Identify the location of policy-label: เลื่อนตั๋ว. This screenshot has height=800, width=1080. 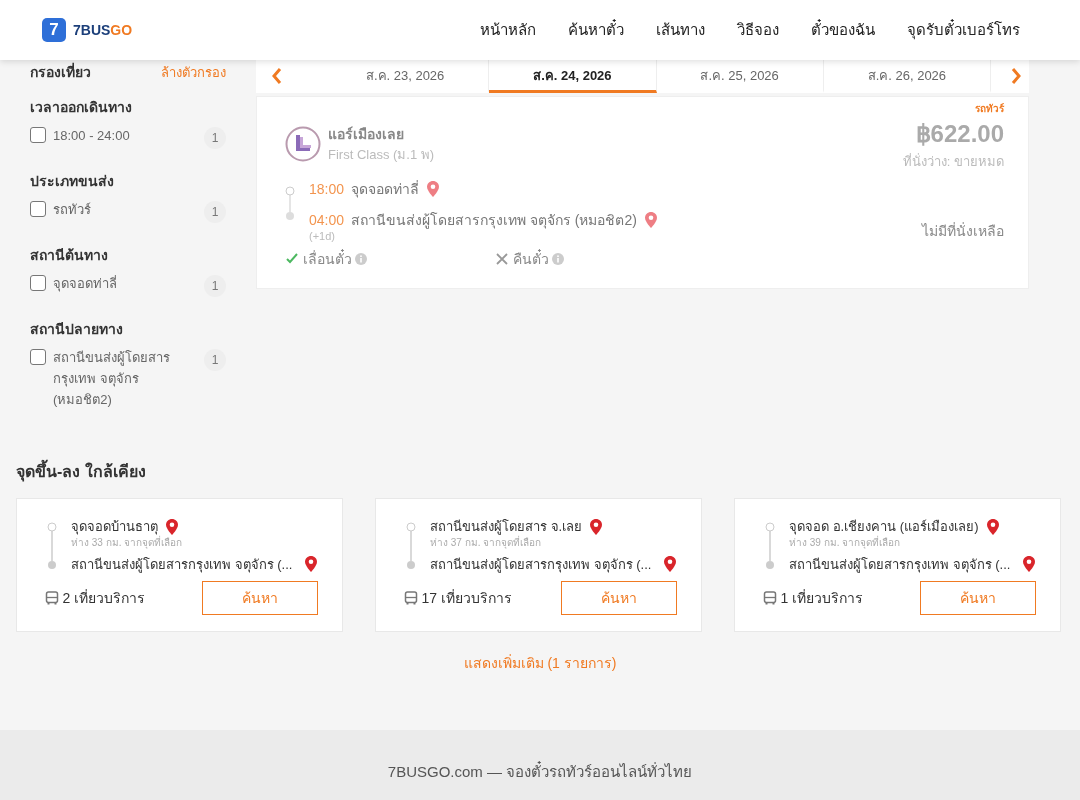
(327, 258).